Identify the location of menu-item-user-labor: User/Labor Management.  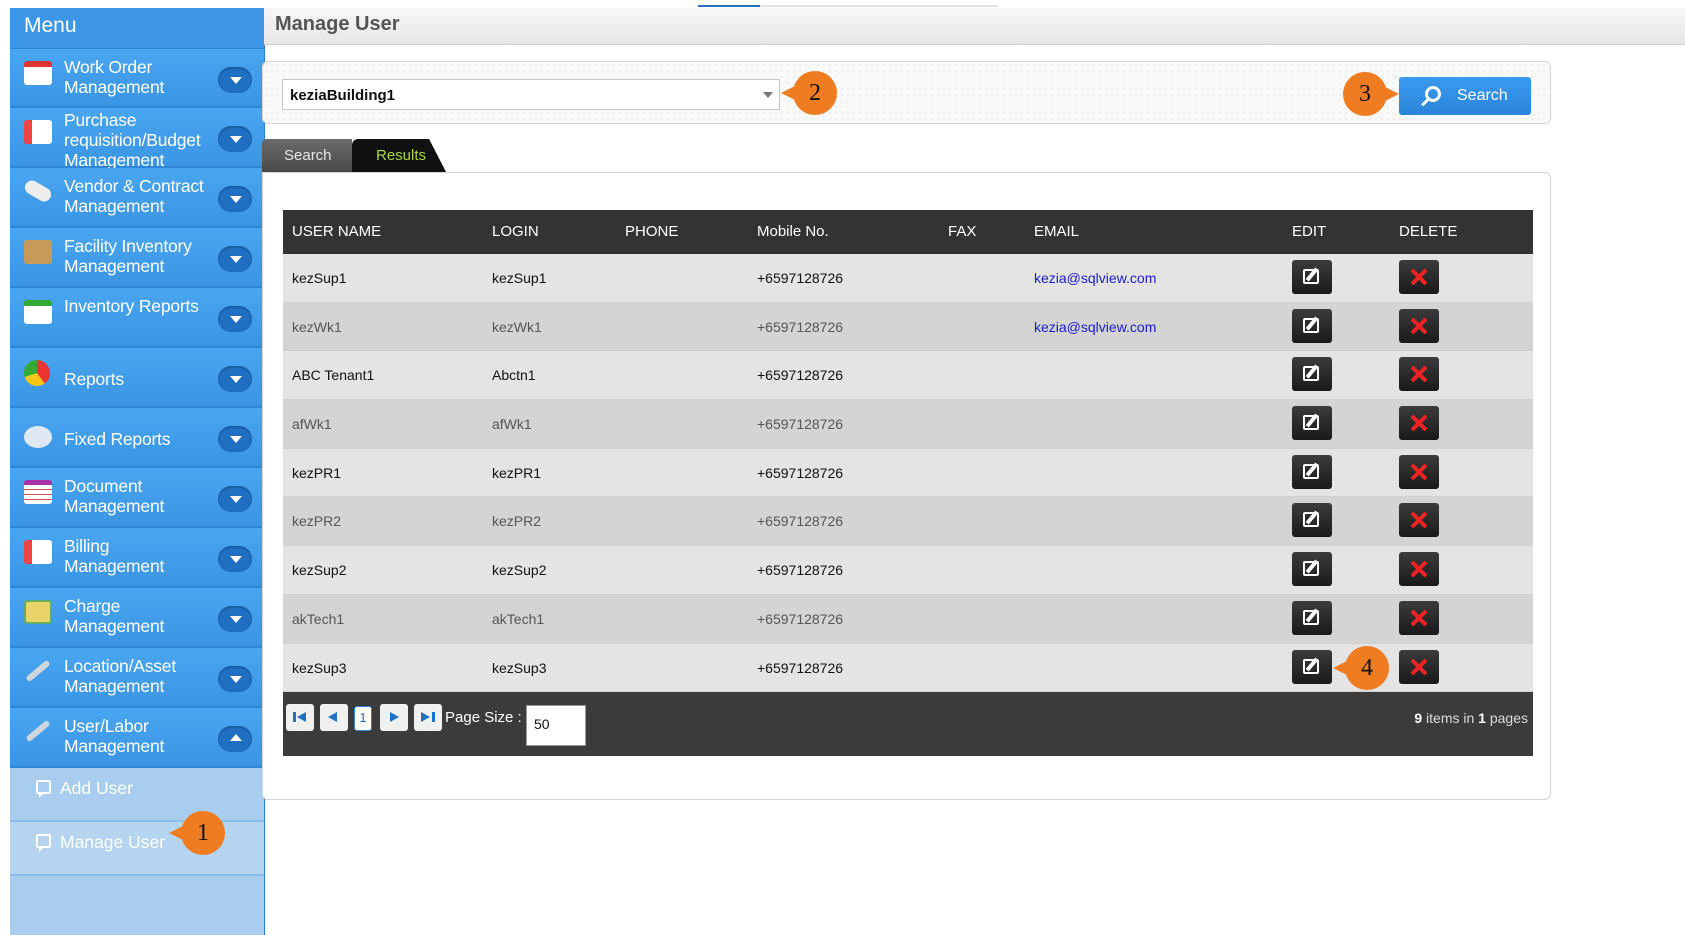
(137, 738).